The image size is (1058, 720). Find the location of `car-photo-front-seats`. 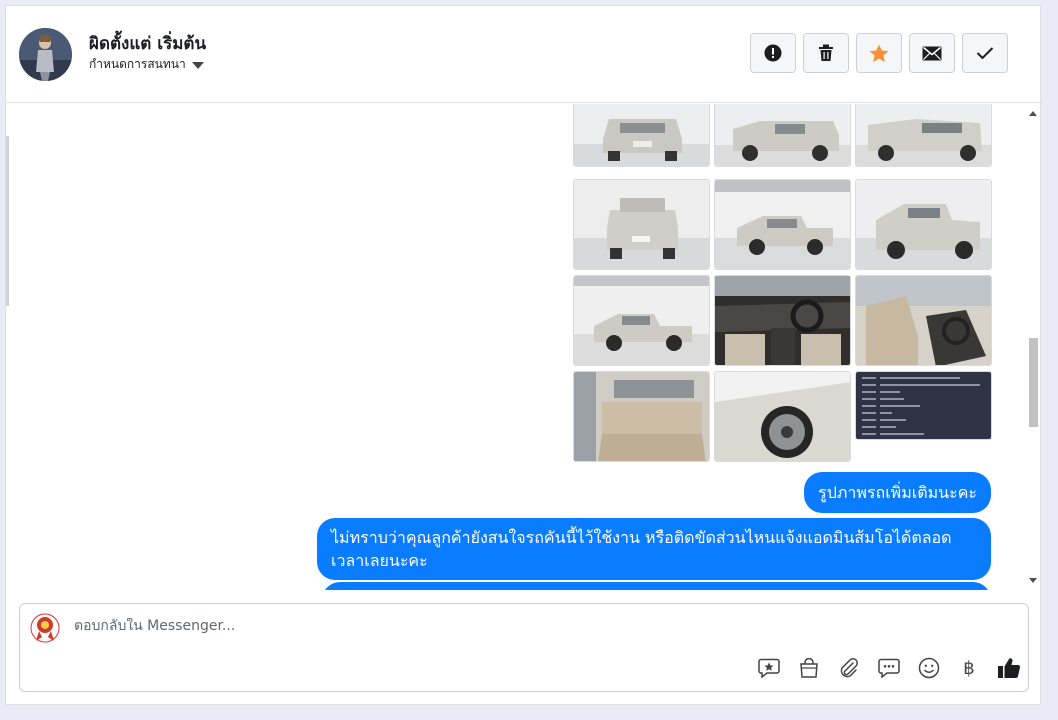

car-photo-front-seats is located at coordinates (923, 320).